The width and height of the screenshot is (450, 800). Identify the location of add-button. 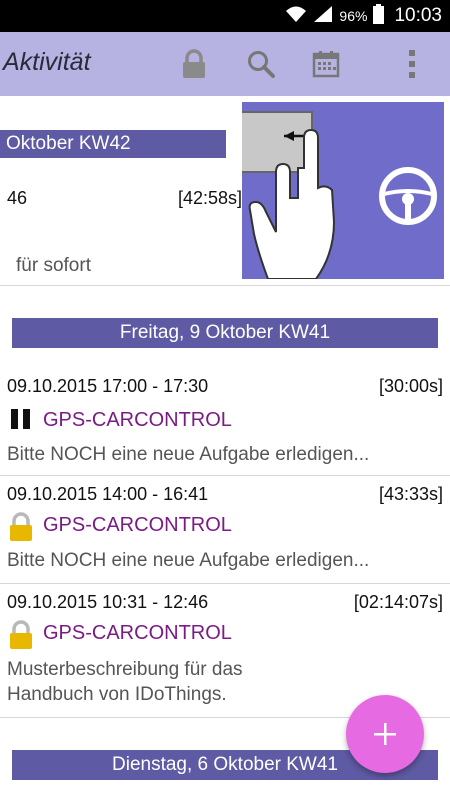
(385, 734).